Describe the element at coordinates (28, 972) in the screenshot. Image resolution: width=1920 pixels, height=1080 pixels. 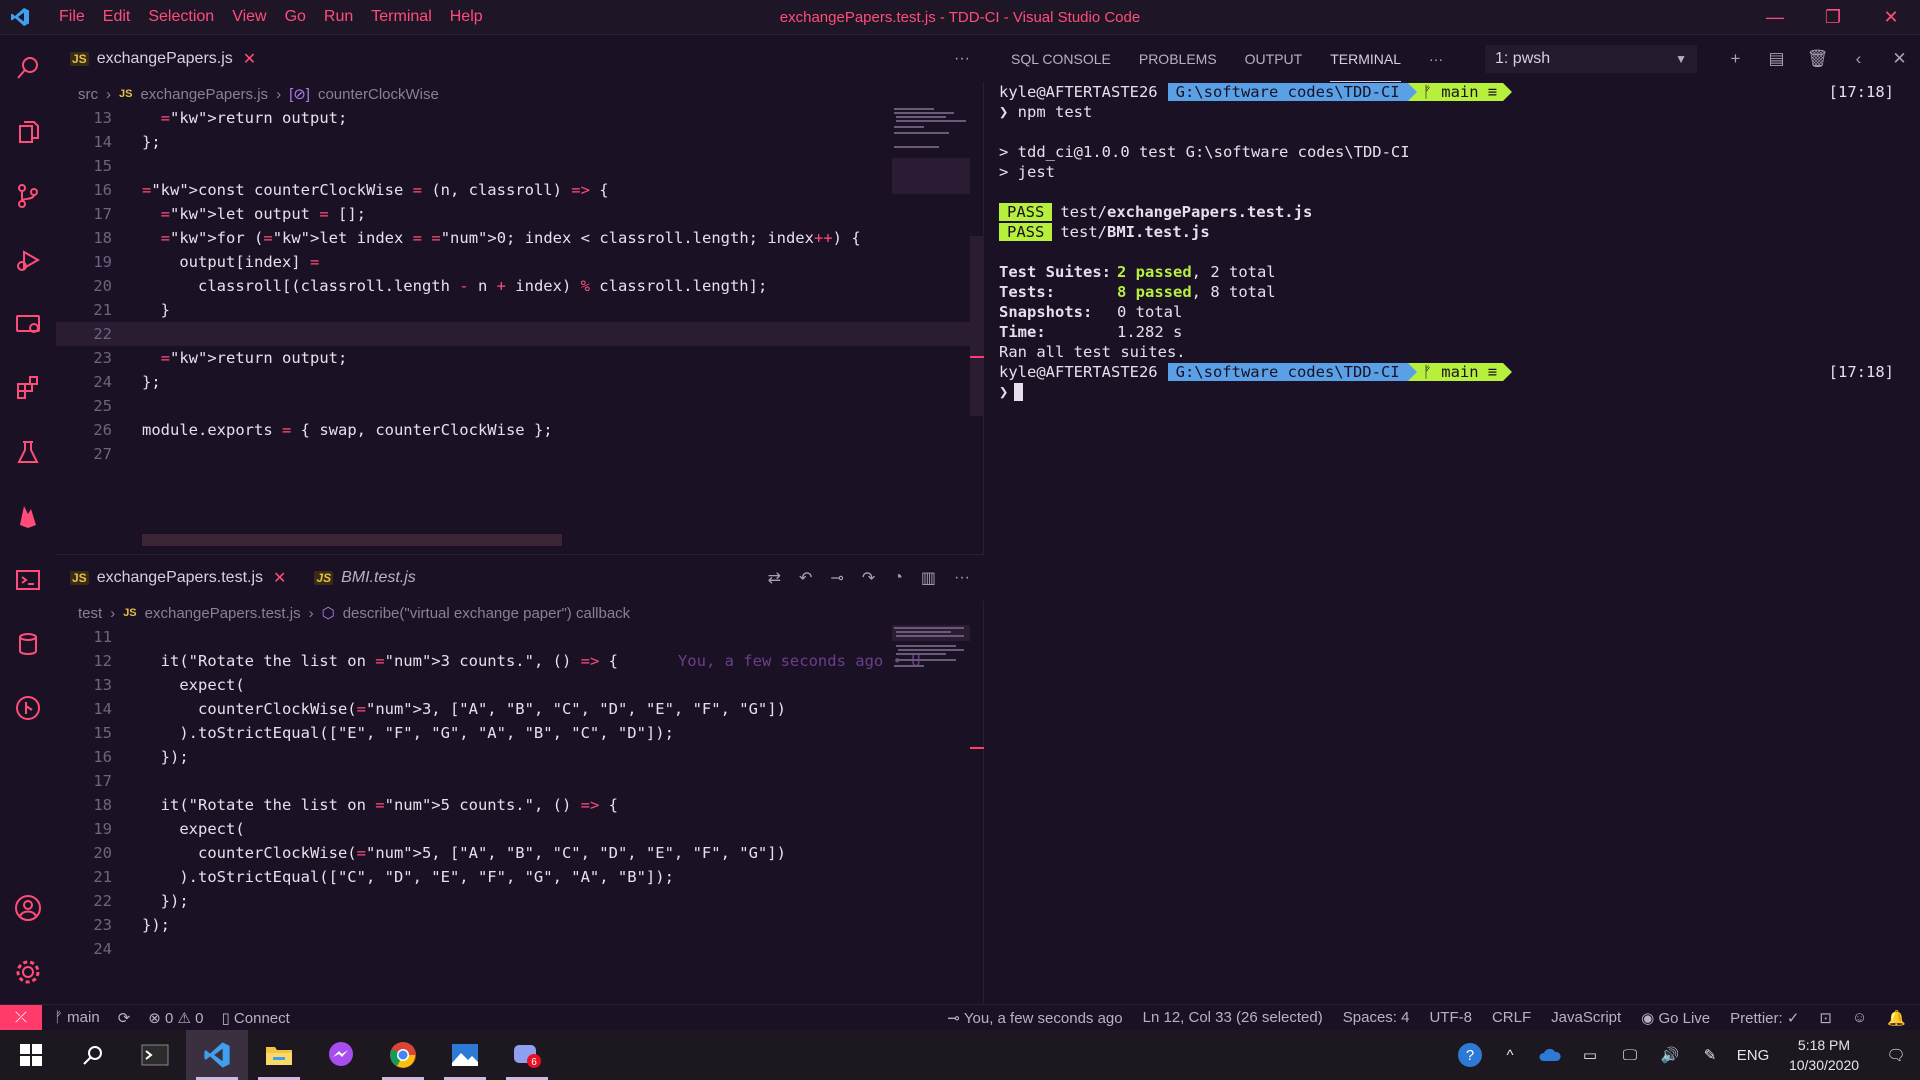
I see `settings-gear-icon` at that location.